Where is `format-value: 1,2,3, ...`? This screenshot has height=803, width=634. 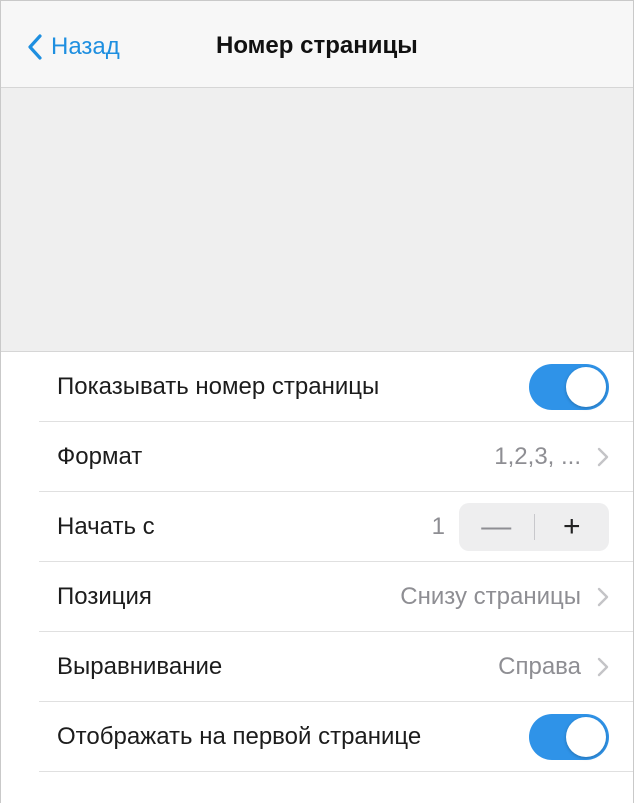
format-value: 1,2,3, ... is located at coordinates (537, 456).